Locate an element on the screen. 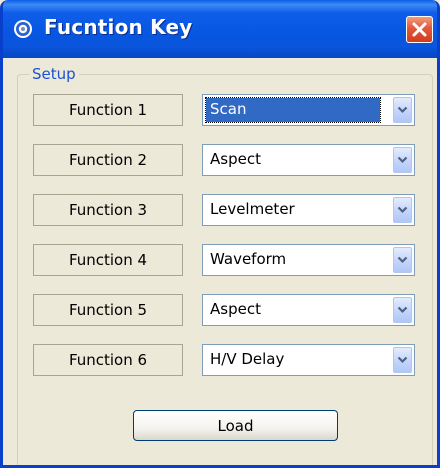 This screenshot has width=440, height=468. function-1-select: Scan is located at coordinates (308, 110).